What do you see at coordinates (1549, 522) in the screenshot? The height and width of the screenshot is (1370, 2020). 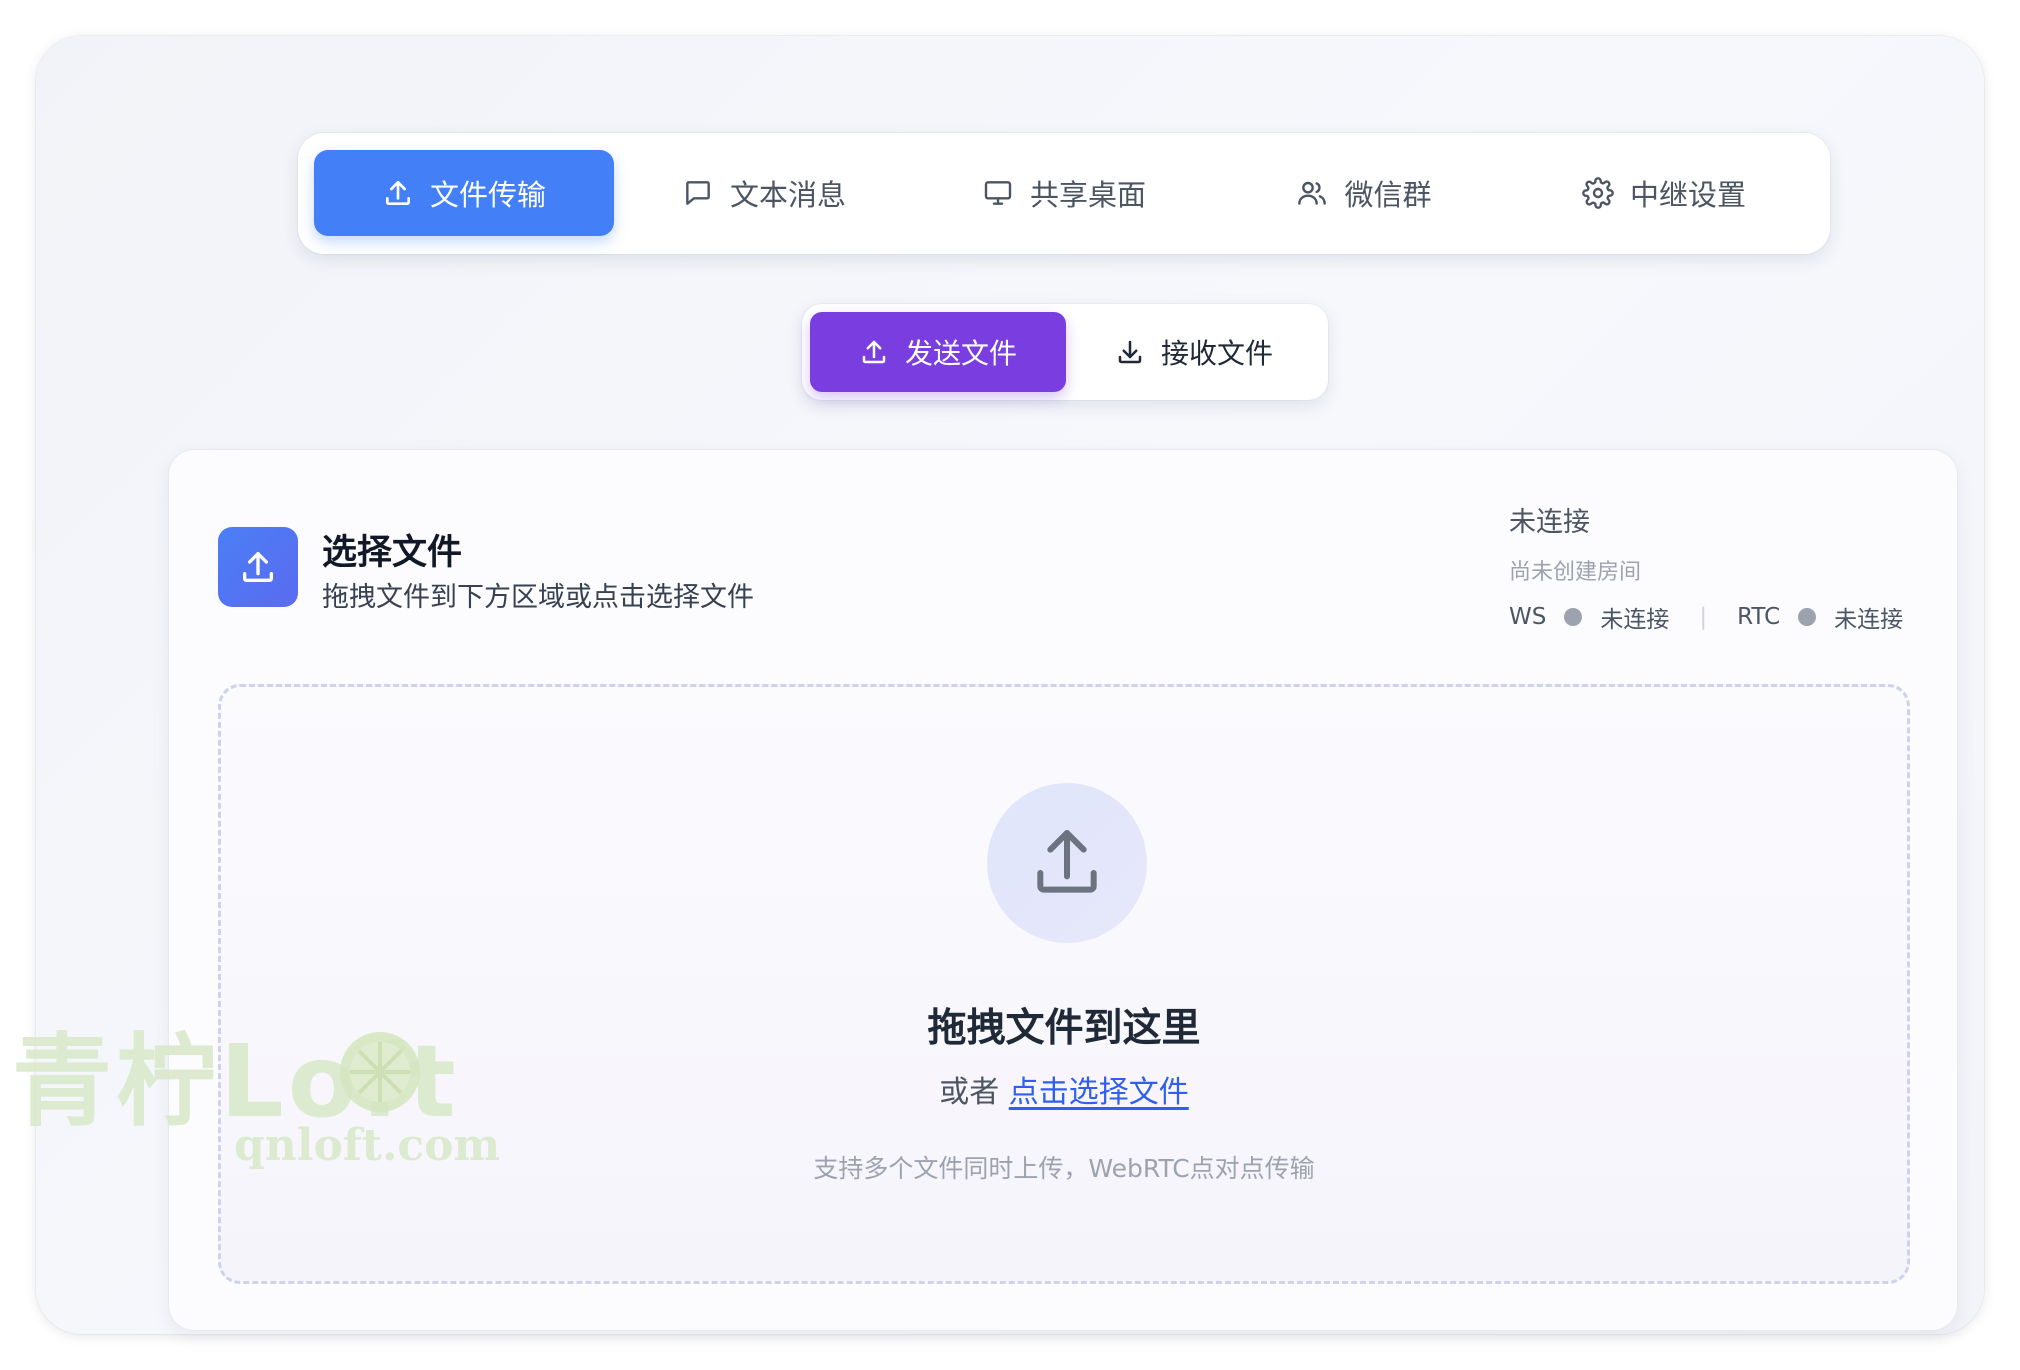 I see `connection-status-text: 未连接` at bounding box center [1549, 522].